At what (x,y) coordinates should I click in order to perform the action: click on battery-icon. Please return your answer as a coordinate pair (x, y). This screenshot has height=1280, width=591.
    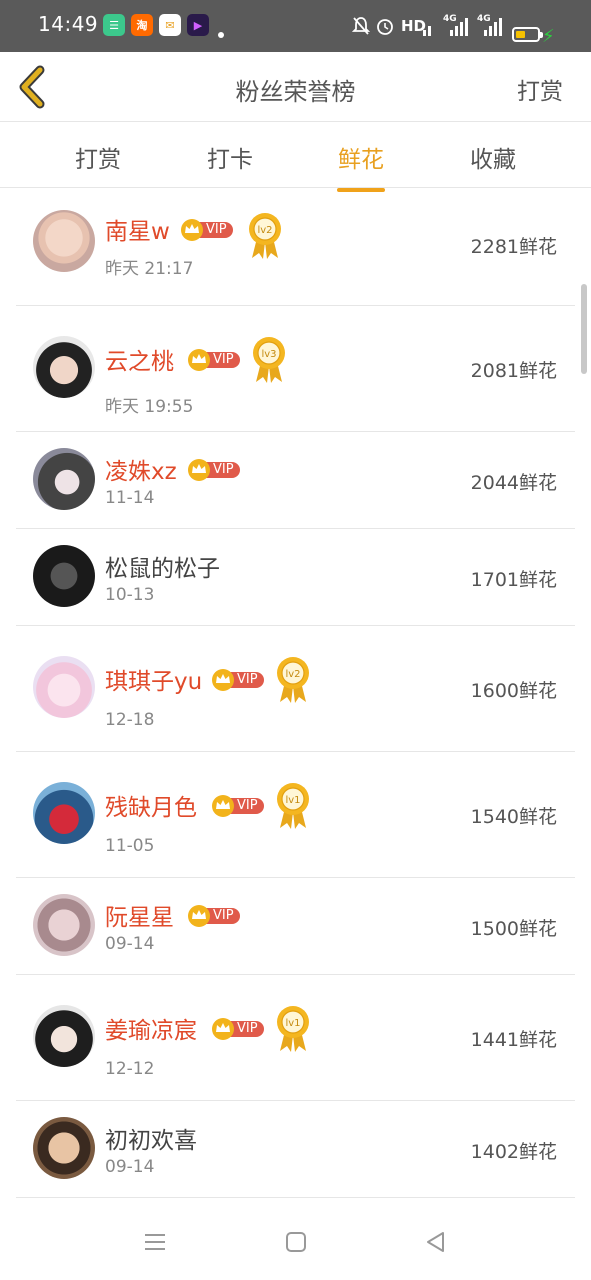
    Looking at the image, I should click on (527, 34).